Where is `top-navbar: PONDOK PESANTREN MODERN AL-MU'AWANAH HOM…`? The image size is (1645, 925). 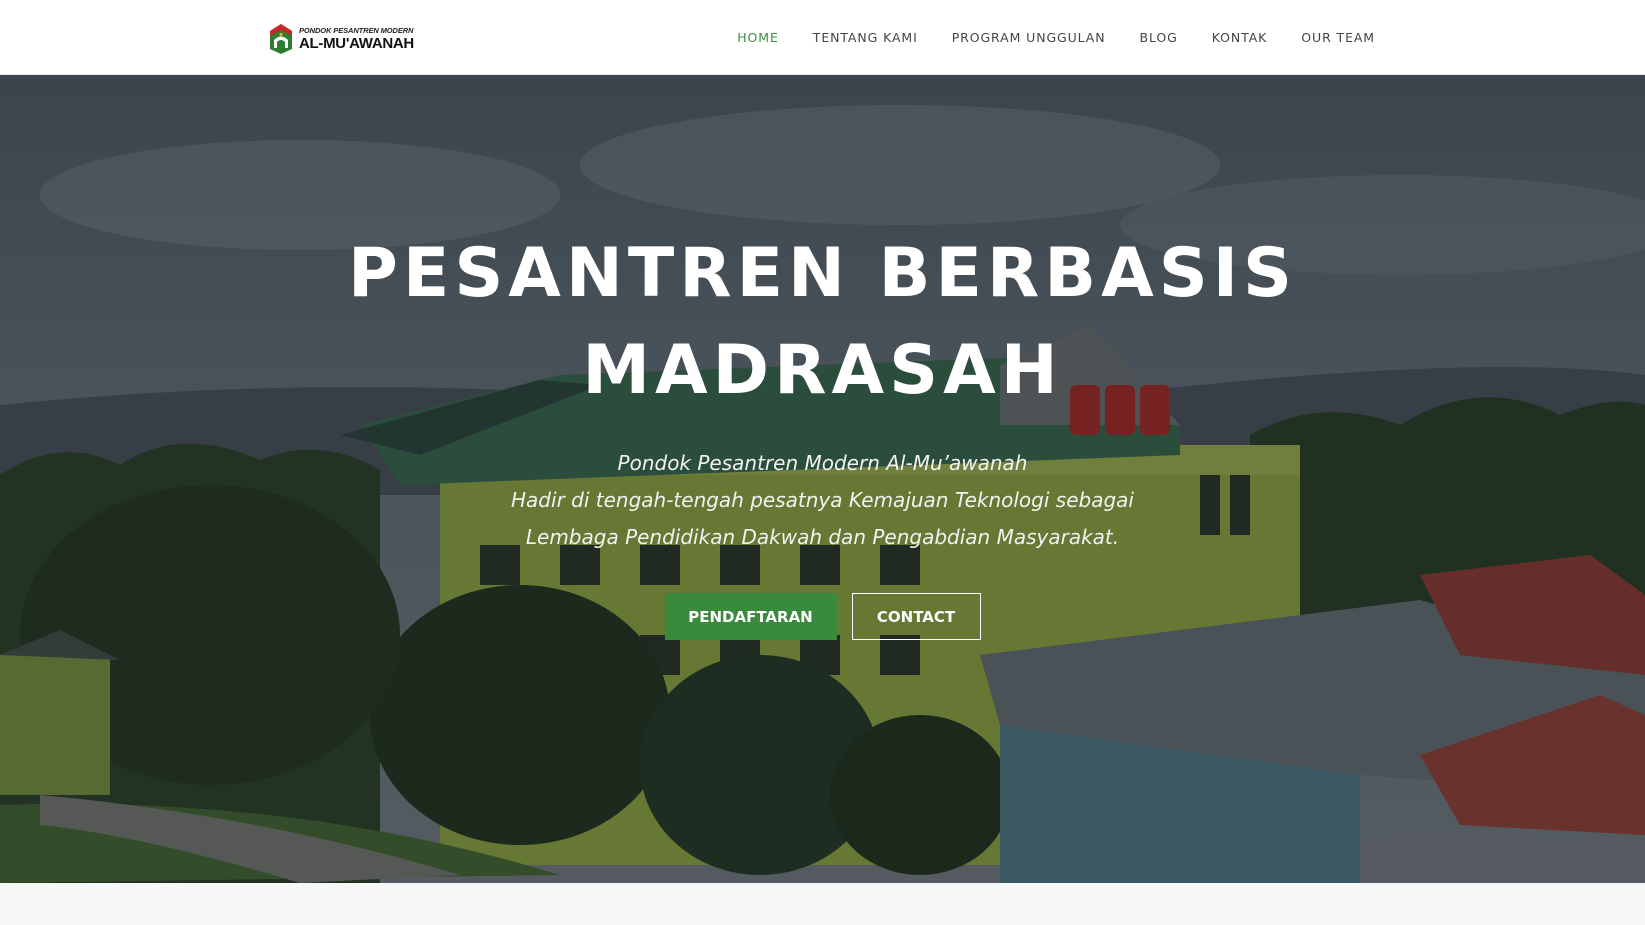 top-navbar: PONDOK PESANTREN MODERN AL-MU'AWANAH HOM… is located at coordinates (822, 37).